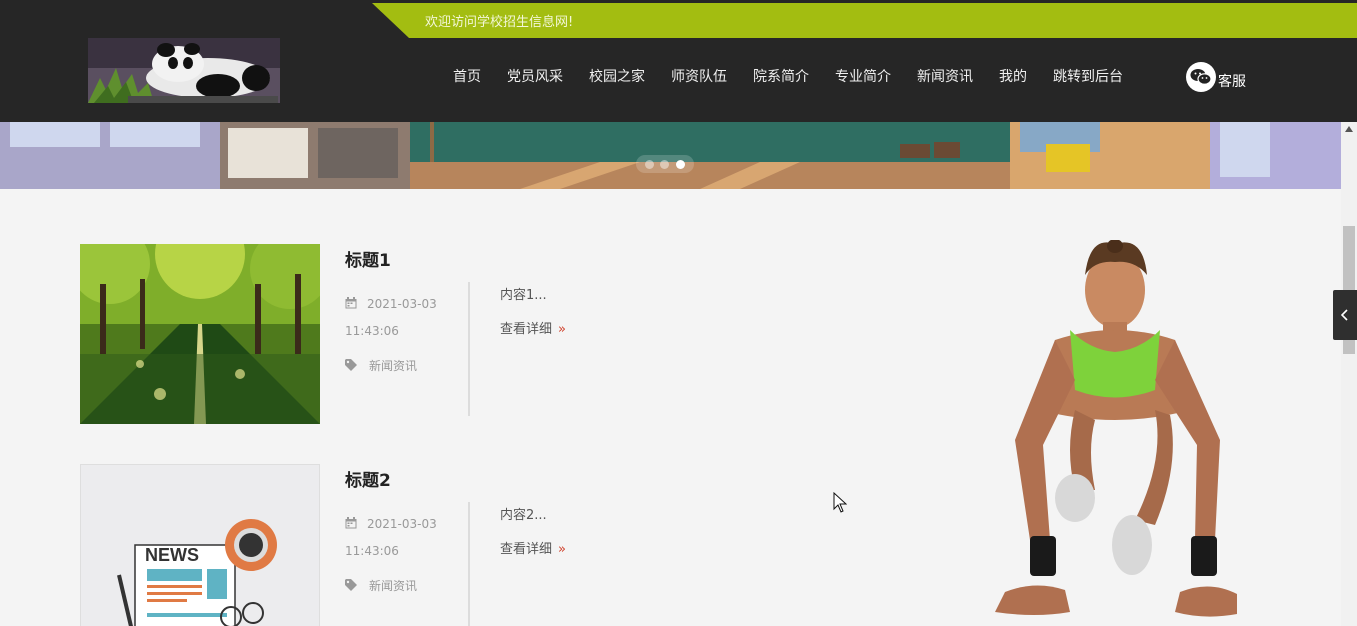 The image size is (1357, 626). What do you see at coordinates (368, 258) in the screenshot?
I see `news-title: 标题1` at bounding box center [368, 258].